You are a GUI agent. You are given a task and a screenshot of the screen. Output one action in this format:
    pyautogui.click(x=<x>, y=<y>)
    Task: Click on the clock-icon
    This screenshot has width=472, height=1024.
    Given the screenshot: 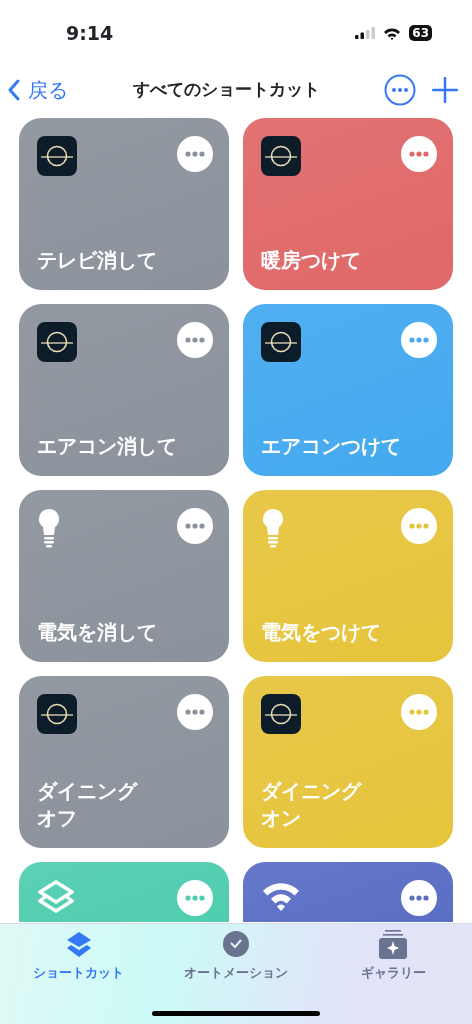 What is the action you would take?
    pyautogui.click(x=236, y=945)
    